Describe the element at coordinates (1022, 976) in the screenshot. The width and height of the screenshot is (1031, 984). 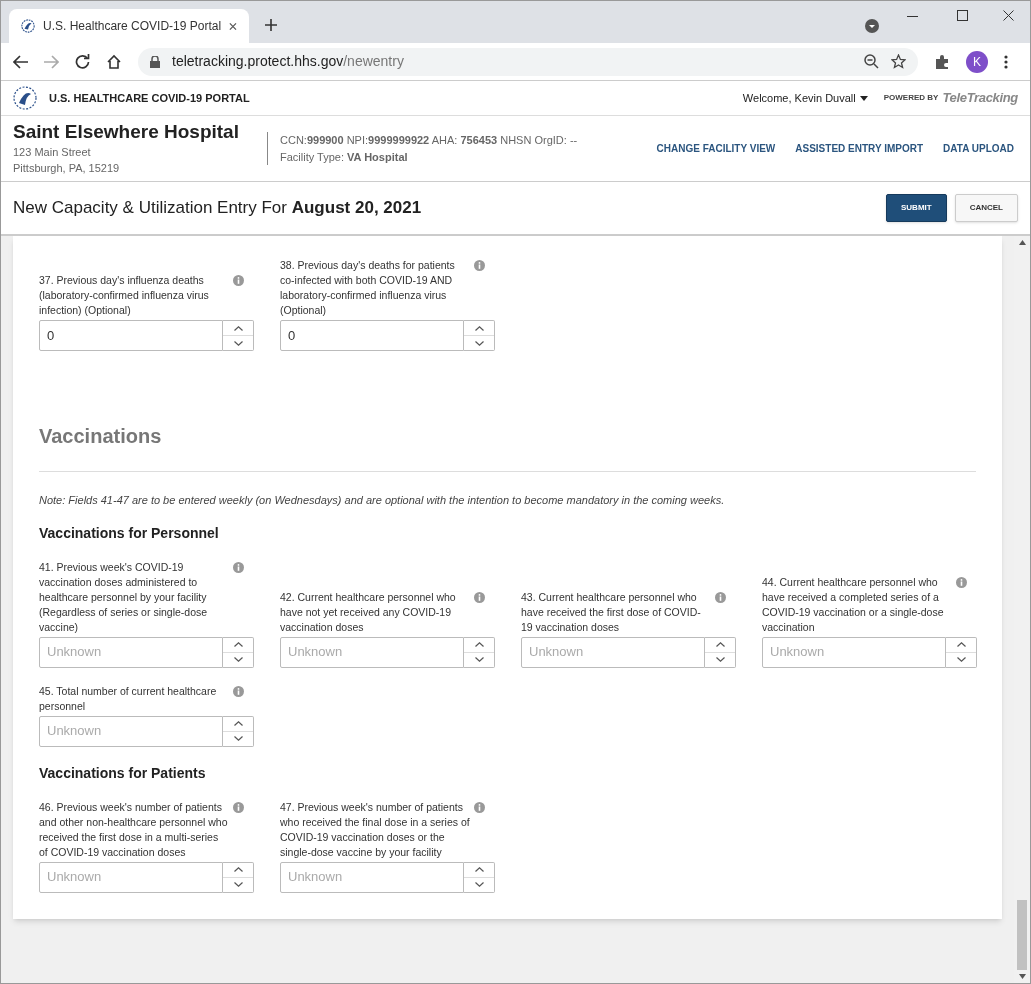
I see `scroll-down-icon` at that location.